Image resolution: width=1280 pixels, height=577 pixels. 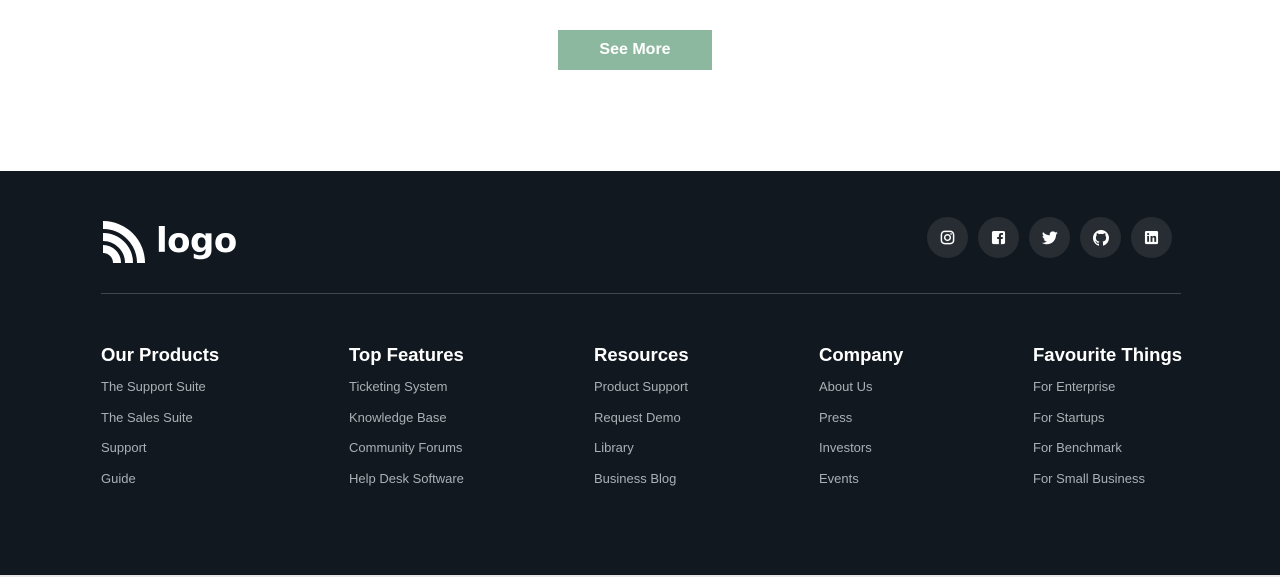 I want to click on facebook-icon, so click(x=998, y=237).